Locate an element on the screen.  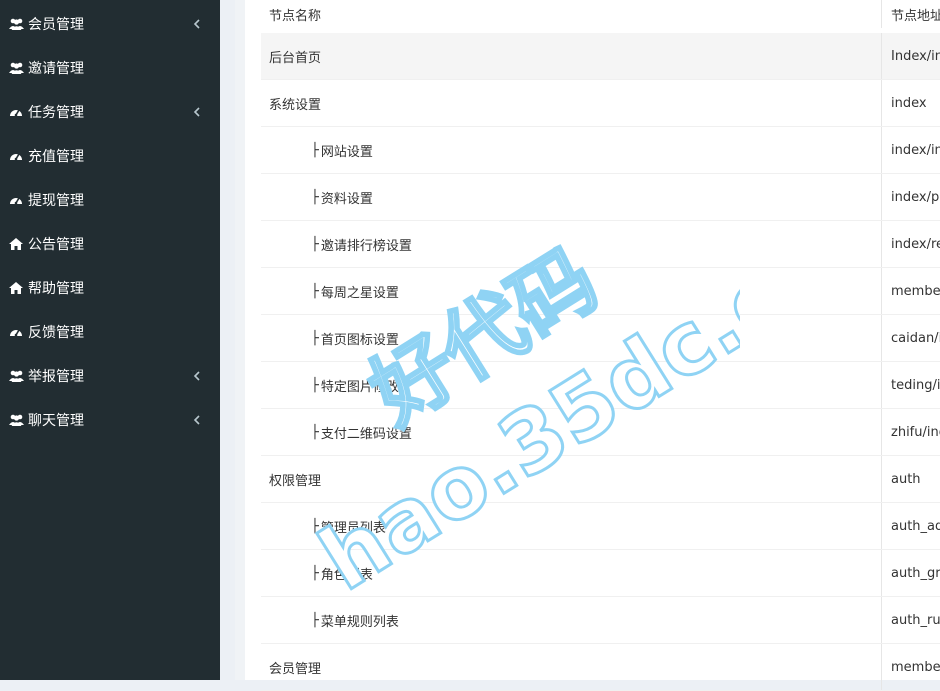
header-node-name: 节点名称 is located at coordinates (295, 16).